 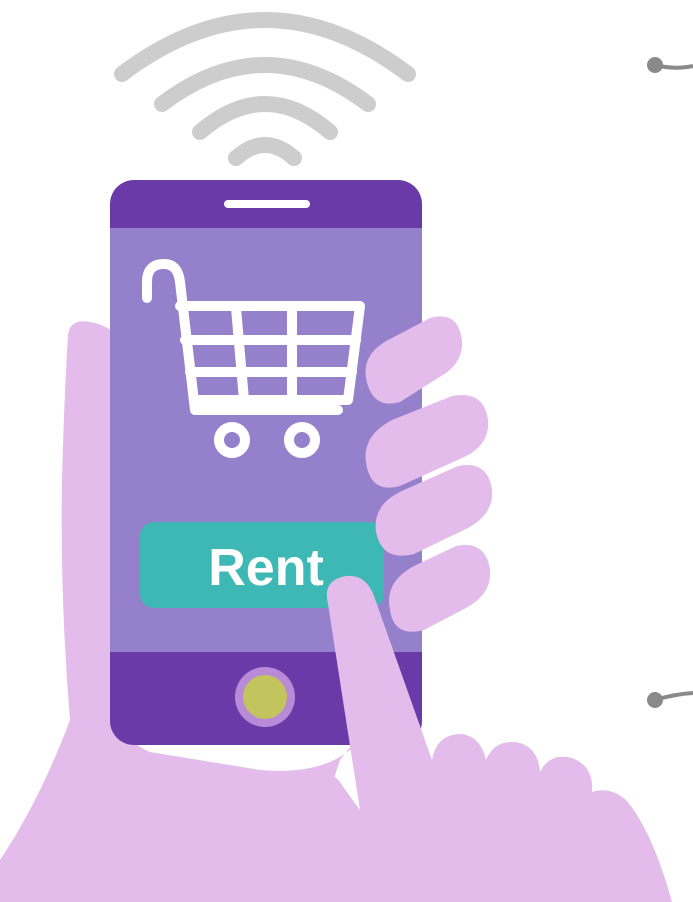 I want to click on speaker-slot, so click(x=267, y=204).